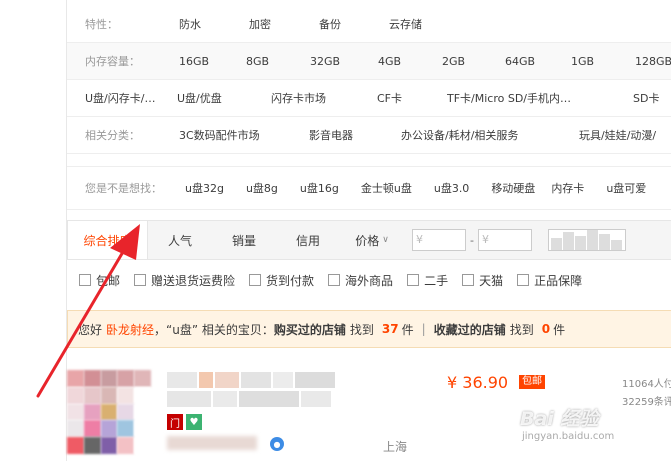 The width and height of the screenshot is (671, 461). What do you see at coordinates (324, 98) in the screenshot?
I see `attr-value-flash-market: 闪存卡市场` at bounding box center [324, 98].